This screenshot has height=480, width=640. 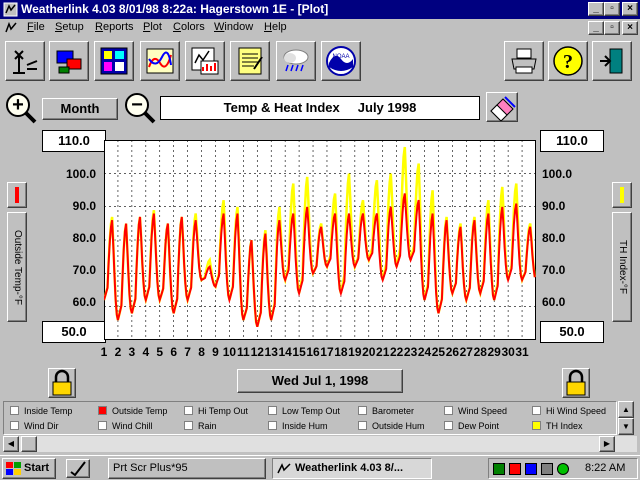 What do you see at coordinates (11, 28) in the screenshot?
I see `document-icon` at bounding box center [11, 28].